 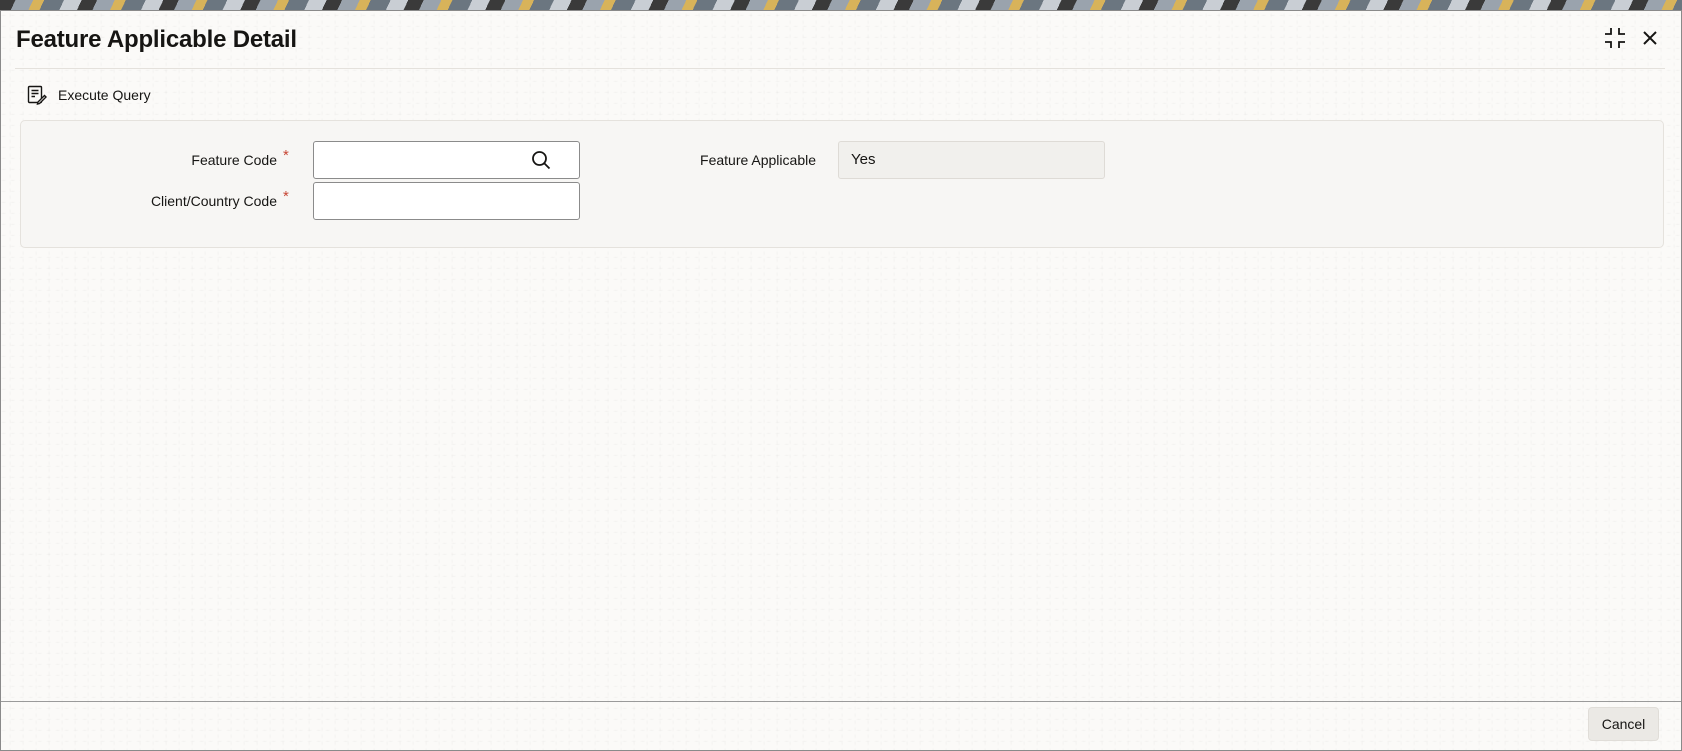 I want to click on feature-applicable-value: Yes, so click(x=971, y=160).